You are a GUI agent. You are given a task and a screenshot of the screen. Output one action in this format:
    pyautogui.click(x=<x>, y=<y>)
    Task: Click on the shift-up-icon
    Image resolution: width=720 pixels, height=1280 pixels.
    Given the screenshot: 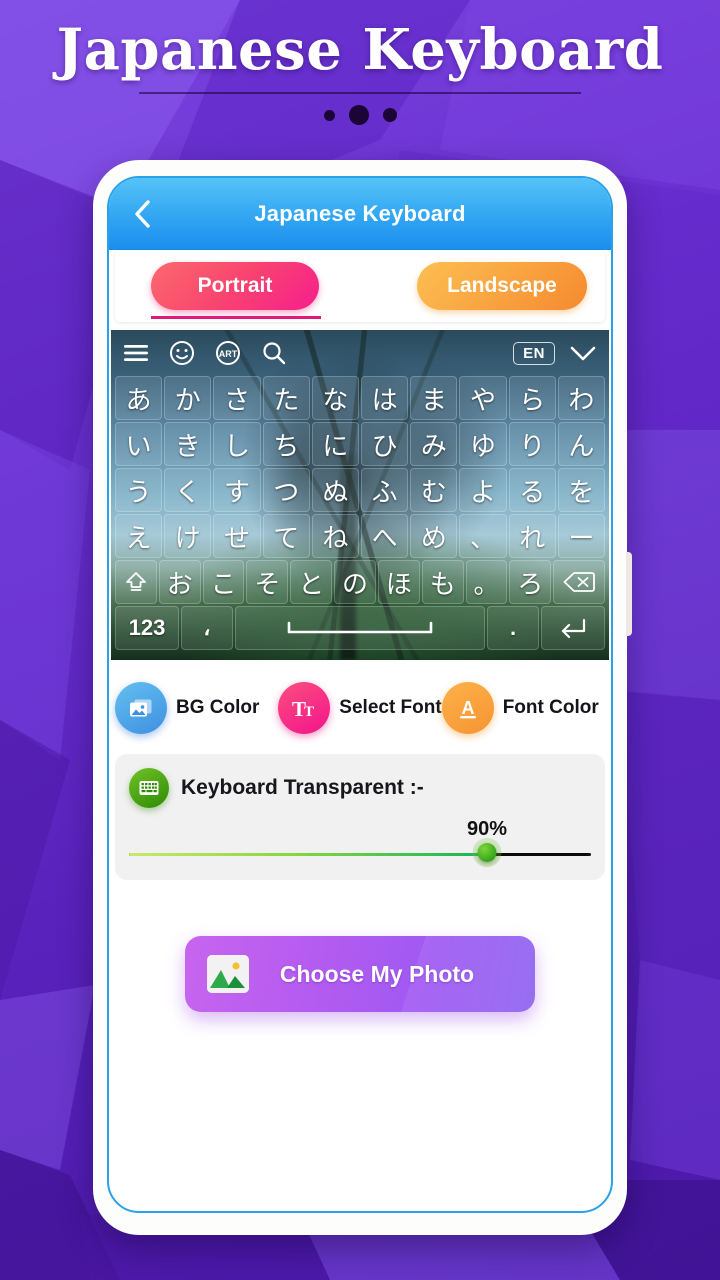 What is the action you would take?
    pyautogui.click(x=136, y=581)
    